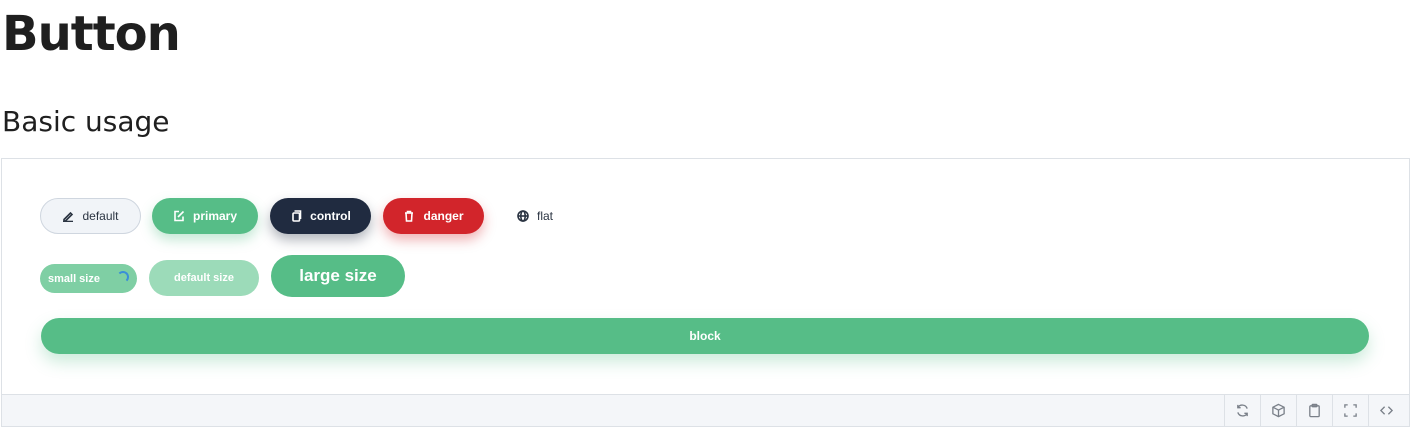 The image size is (1411, 427). What do you see at coordinates (409, 216) in the screenshot?
I see `trash-icon` at bounding box center [409, 216].